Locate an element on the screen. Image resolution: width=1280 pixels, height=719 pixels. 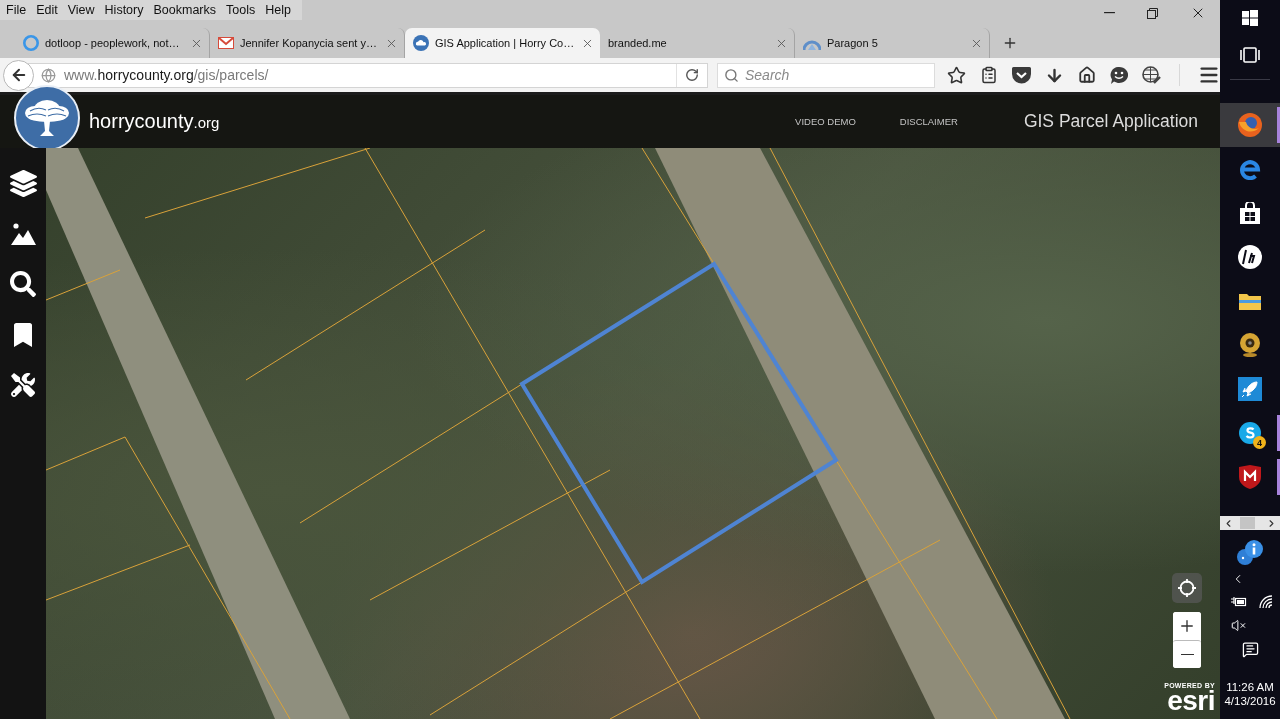
folder-icon is located at coordinates (1250, 301).